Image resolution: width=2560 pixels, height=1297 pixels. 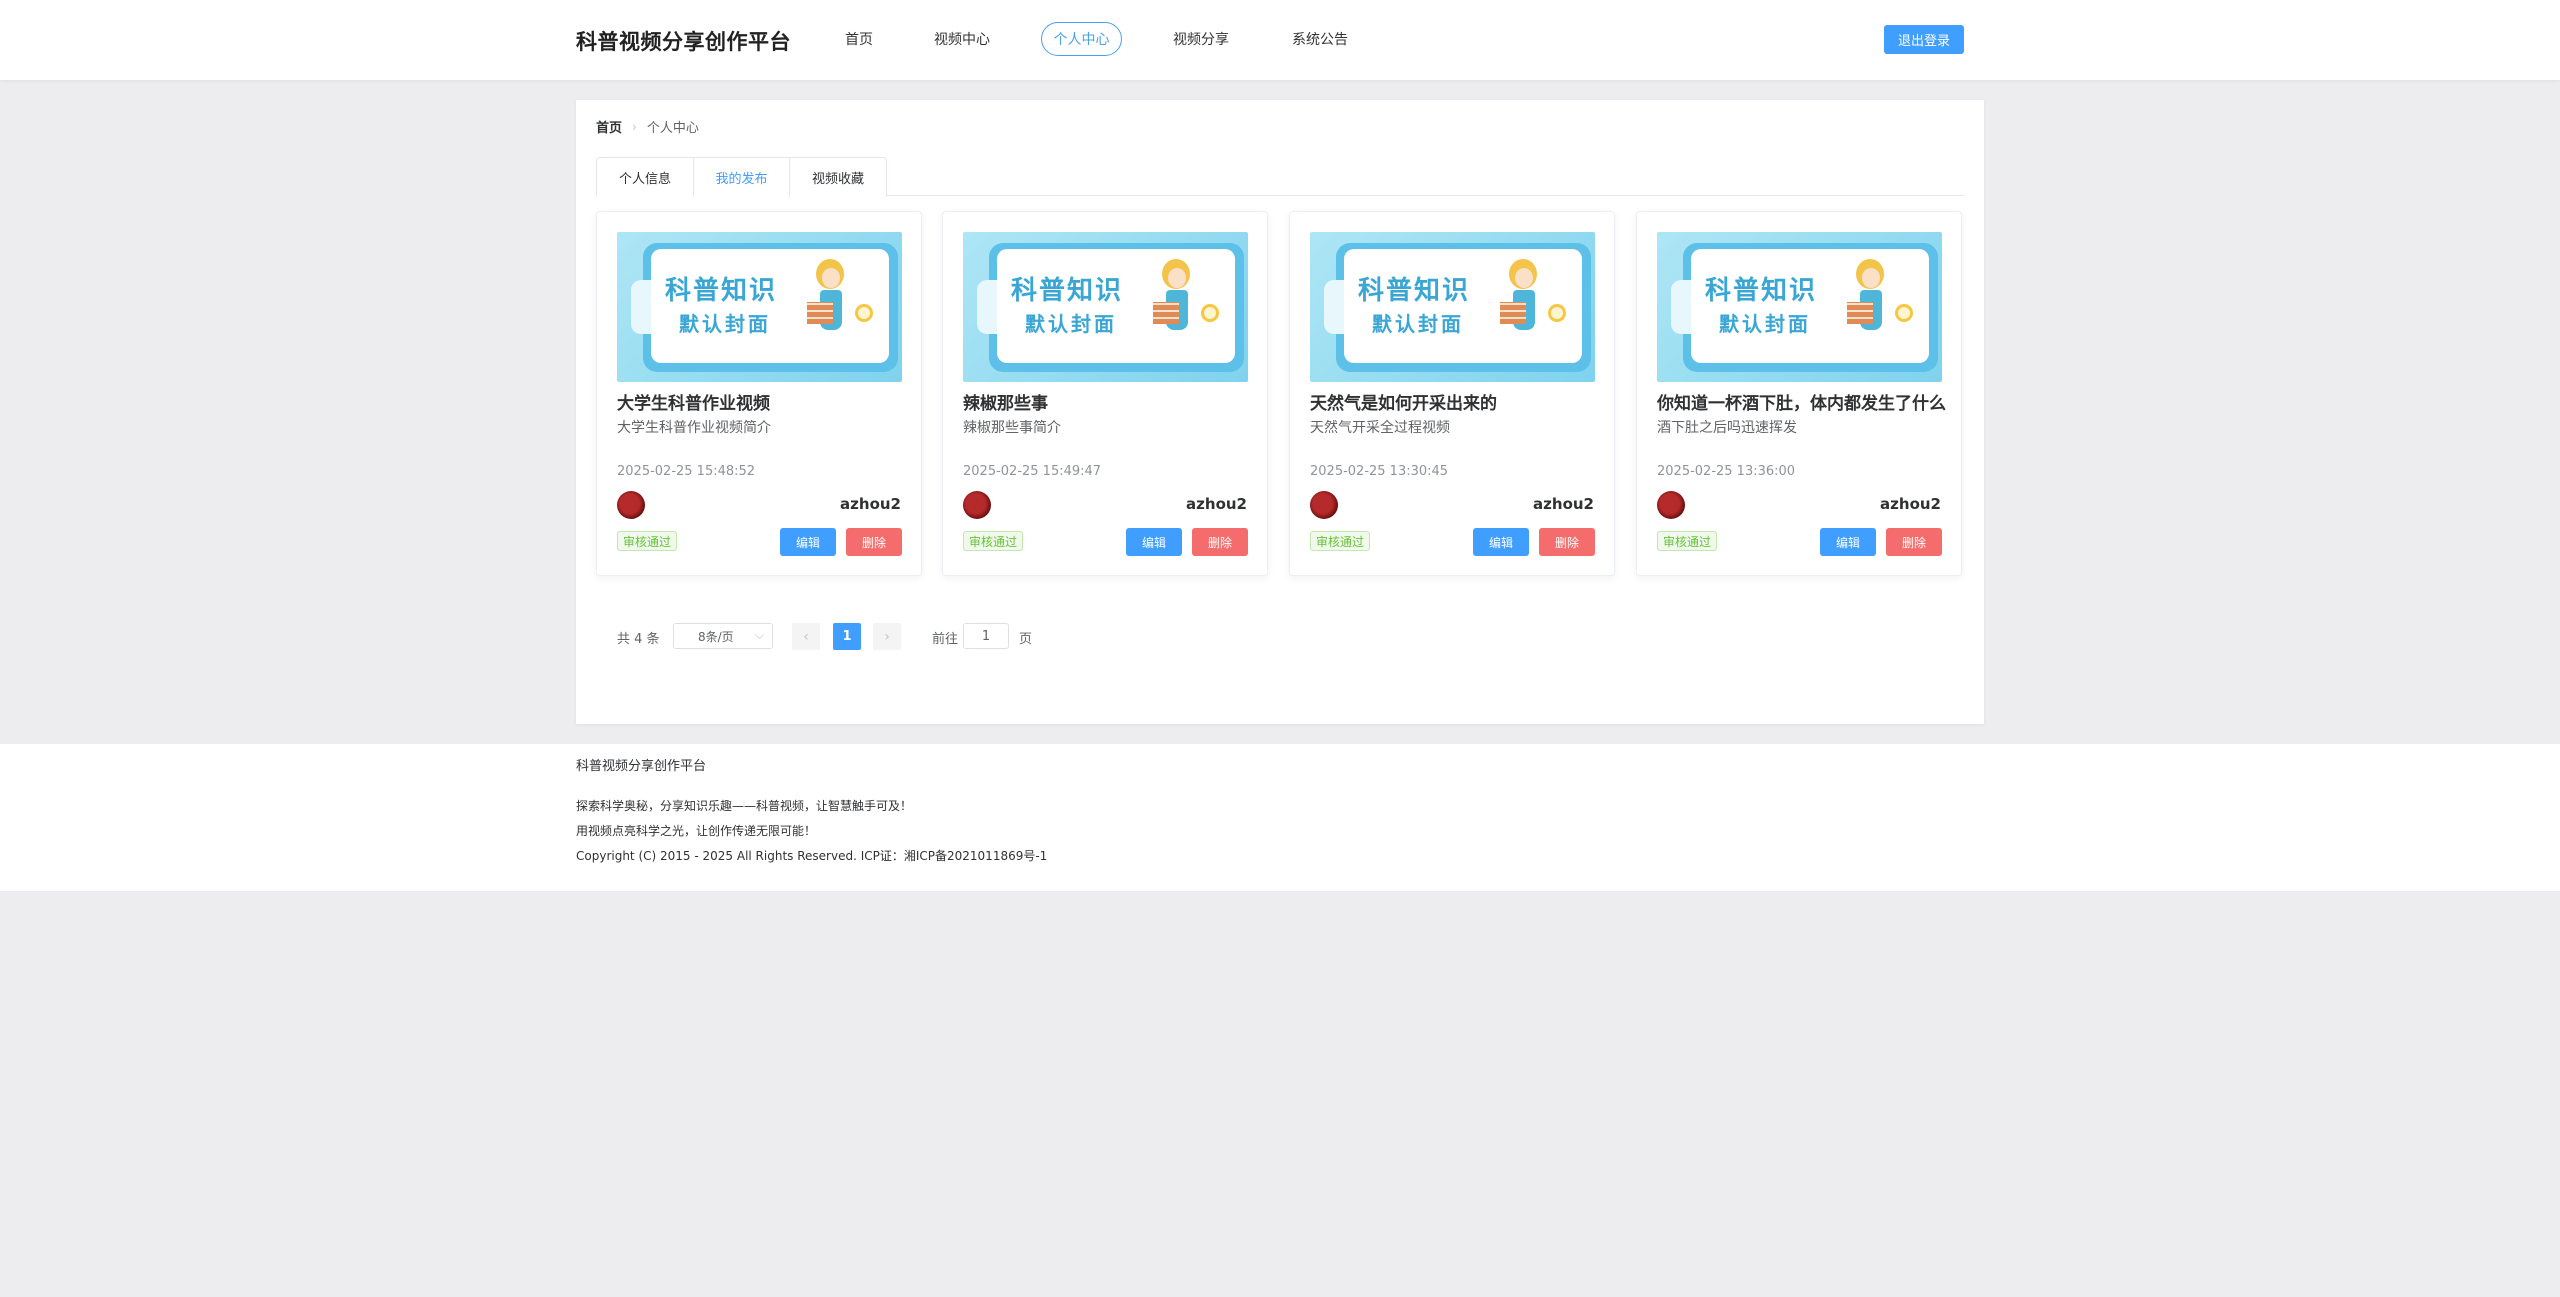 What do you see at coordinates (838, 177) in the screenshot?
I see `tab-favorites: 视频收藏` at bounding box center [838, 177].